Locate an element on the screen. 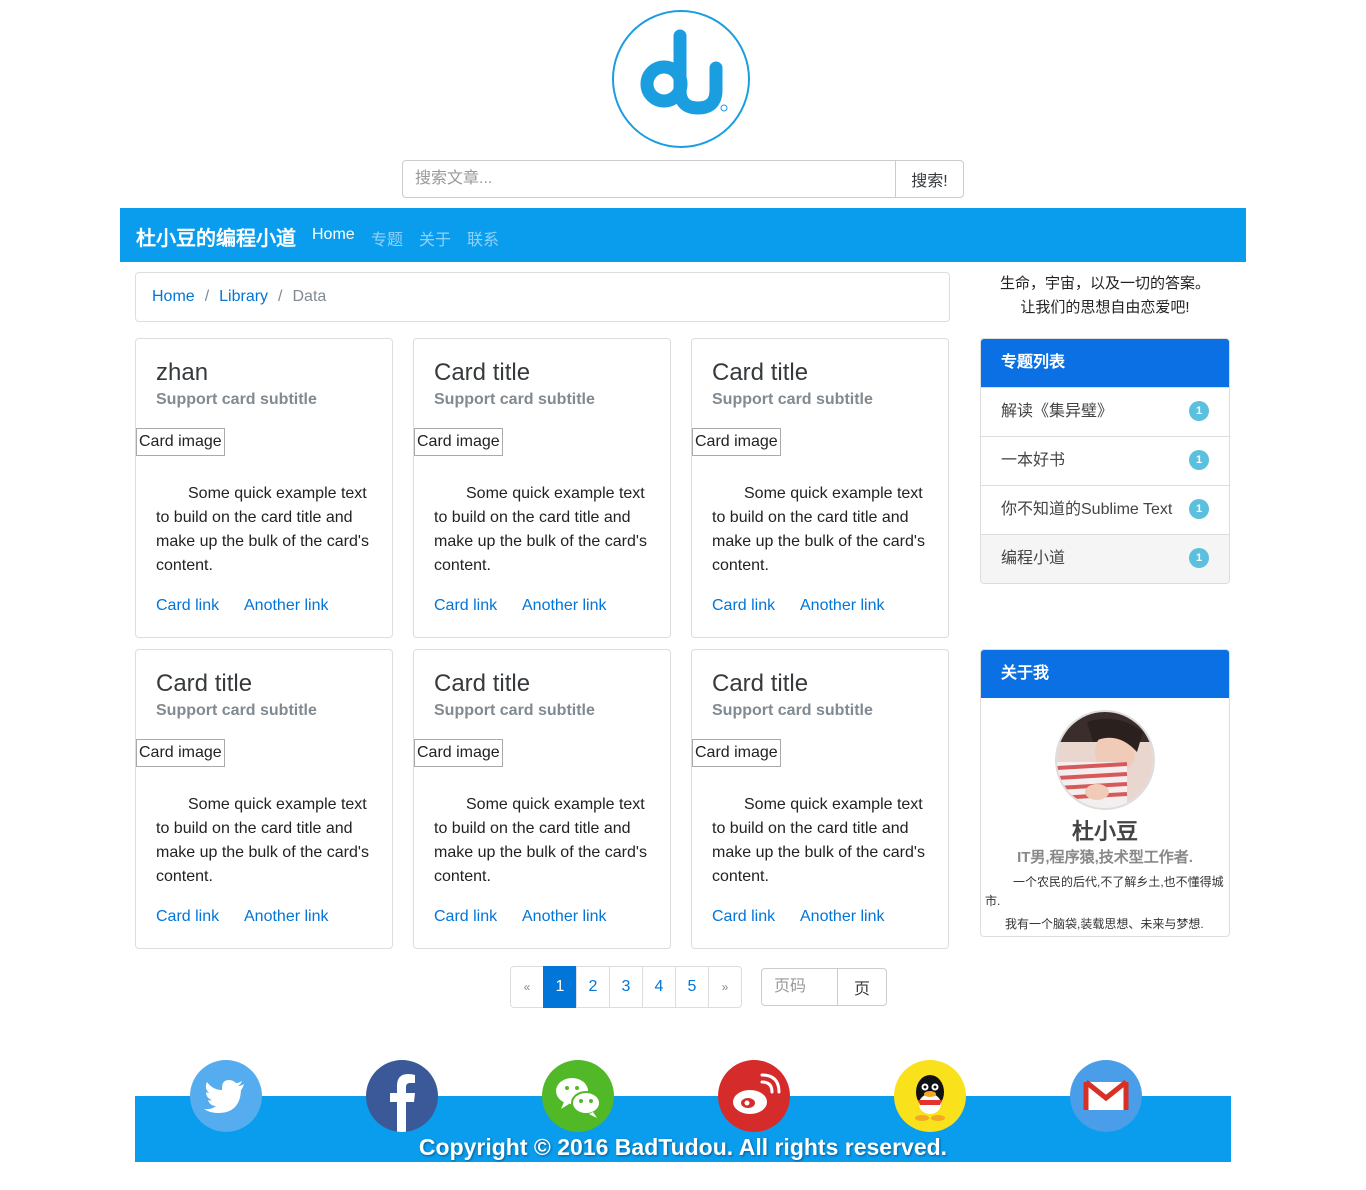 The height and width of the screenshot is (1190, 1366). page-3: 3 is located at coordinates (626, 987).